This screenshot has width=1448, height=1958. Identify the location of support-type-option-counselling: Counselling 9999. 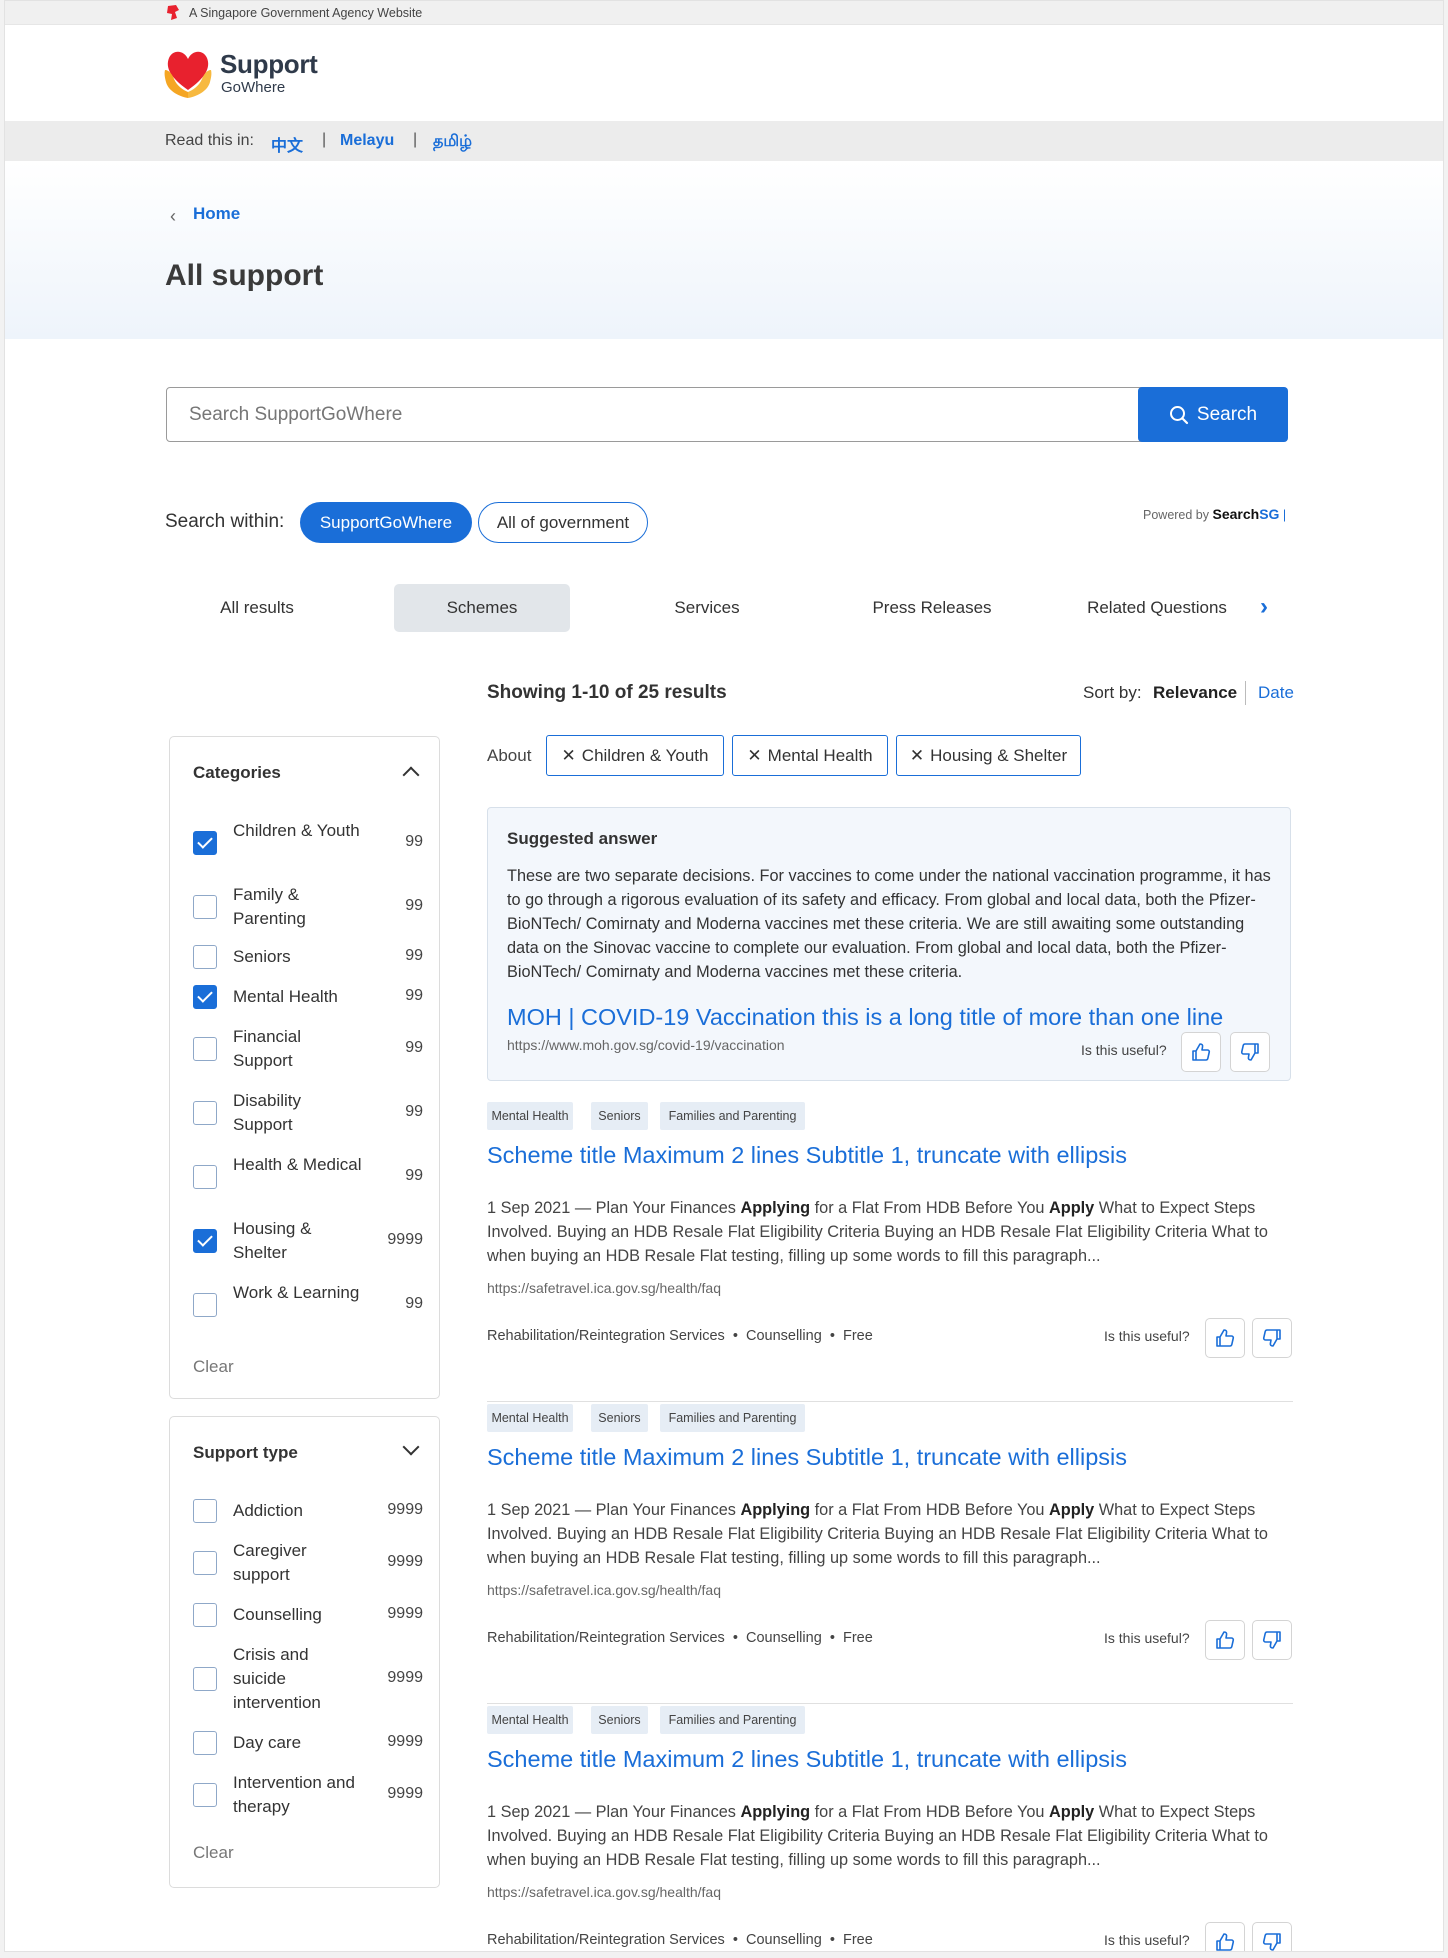
(308, 1615).